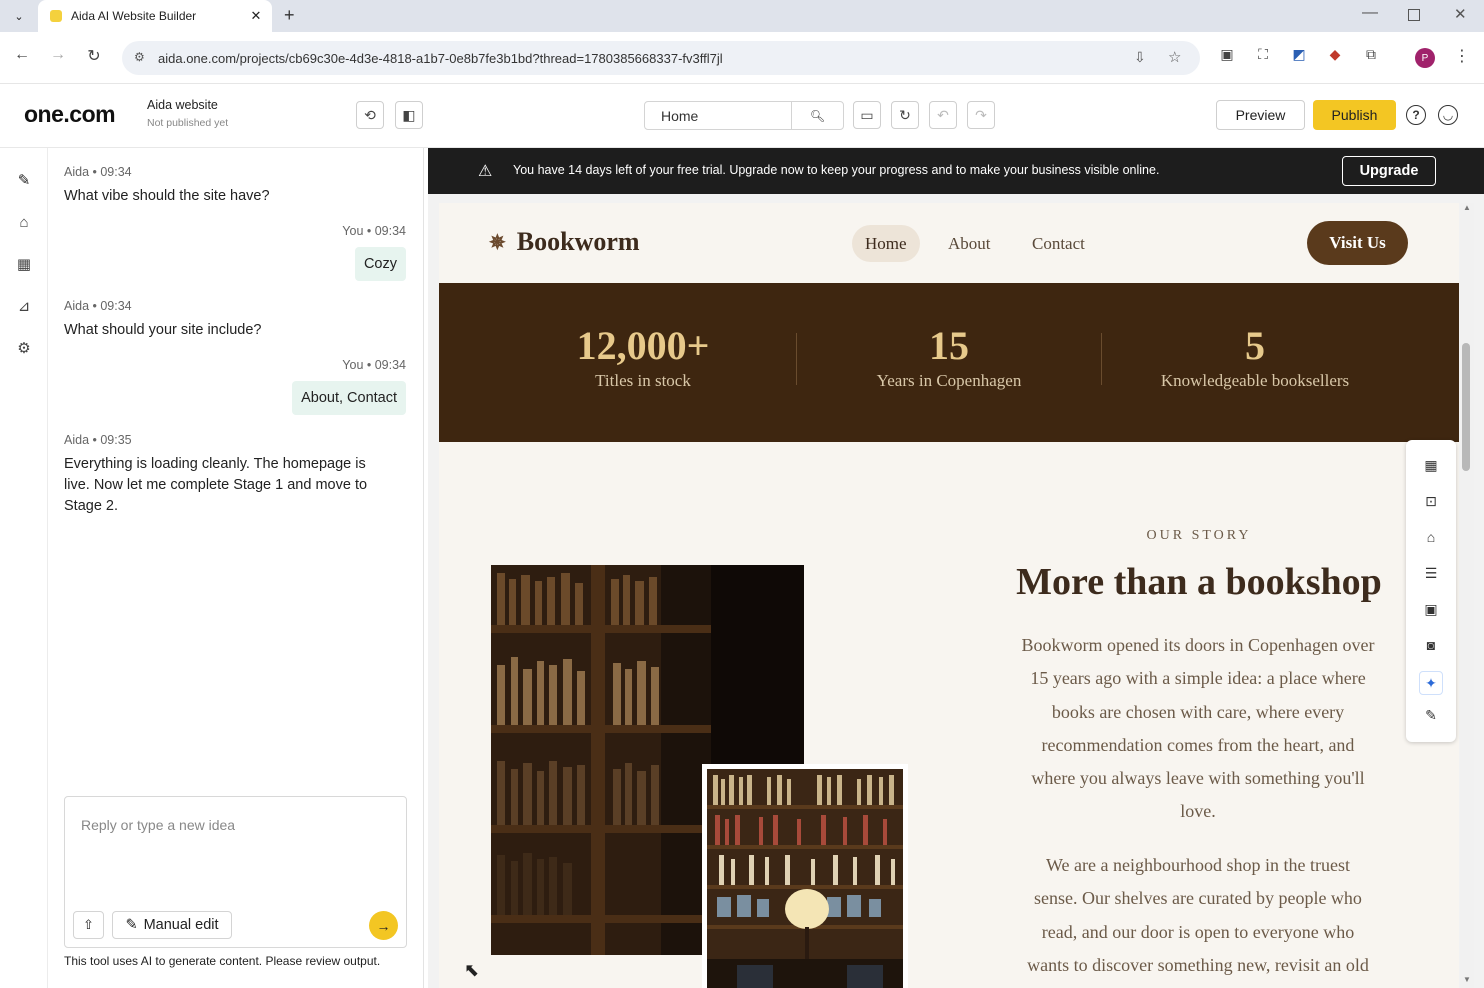 The height and width of the screenshot is (988, 1484). Describe the element at coordinates (1462, 56) in the screenshot. I see `browser-menu-icon: ⋮` at that location.